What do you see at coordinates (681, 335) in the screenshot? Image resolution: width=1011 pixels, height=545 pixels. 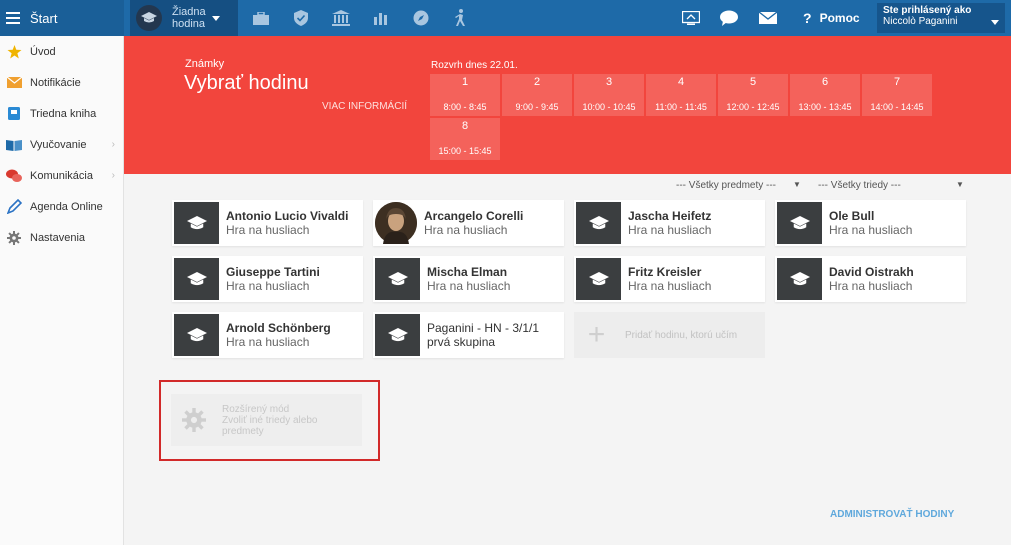 I see `add-lesson-label: Pridať hodinu, ktorú učím` at bounding box center [681, 335].